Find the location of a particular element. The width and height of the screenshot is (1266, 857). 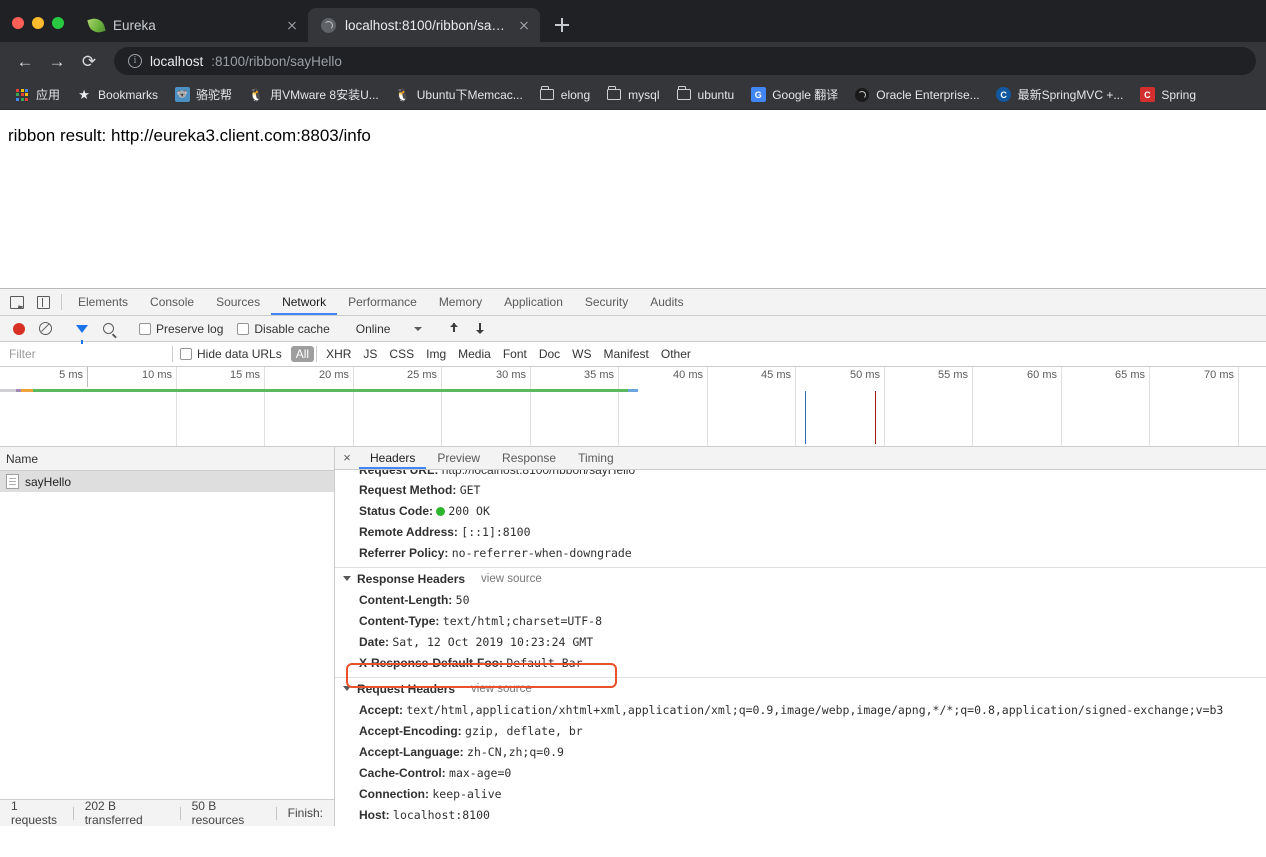

export-har-icon is located at coordinates (480, 329).